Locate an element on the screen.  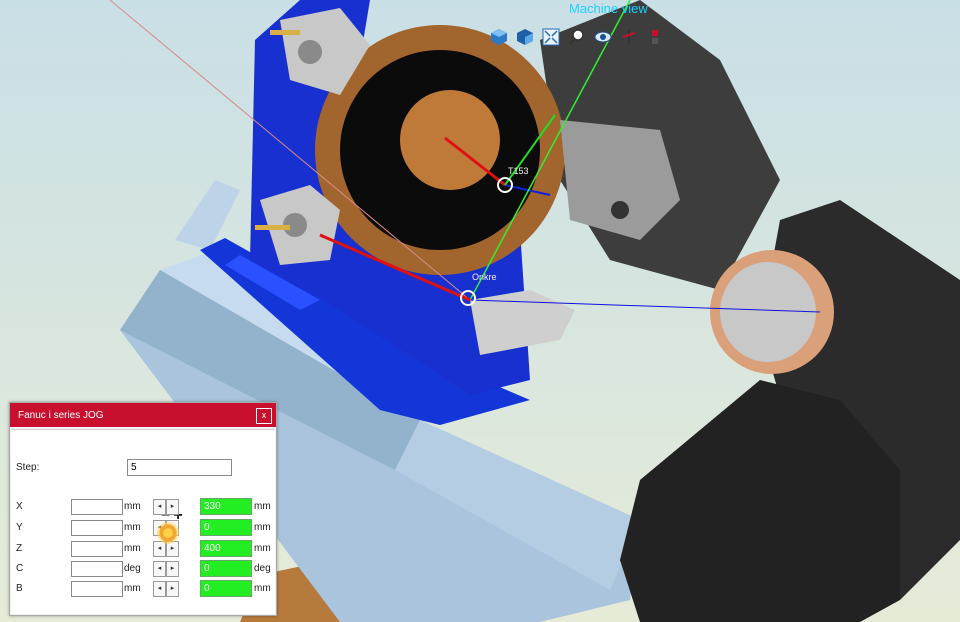
step-input is located at coordinates (179, 467).